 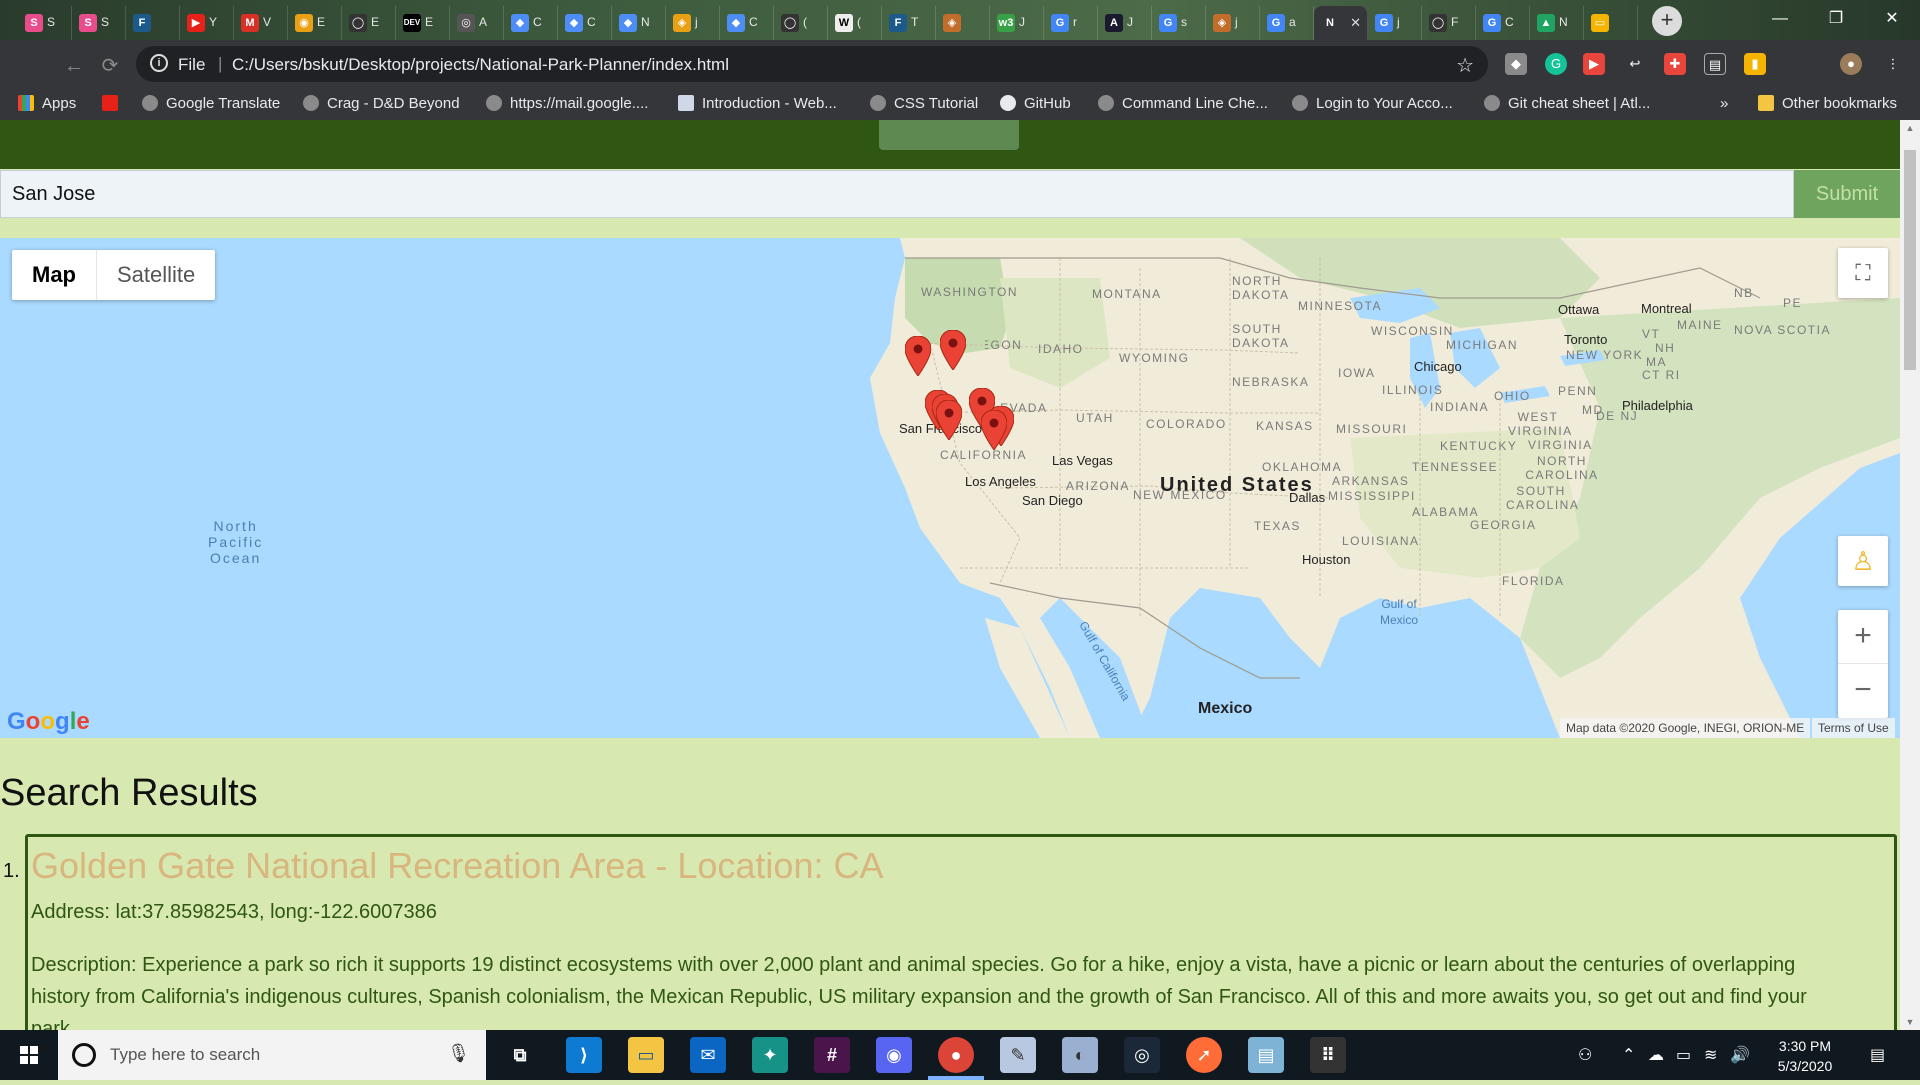 What do you see at coordinates (1710, 1055) in the screenshot?
I see `wifi-icon: ≋` at bounding box center [1710, 1055].